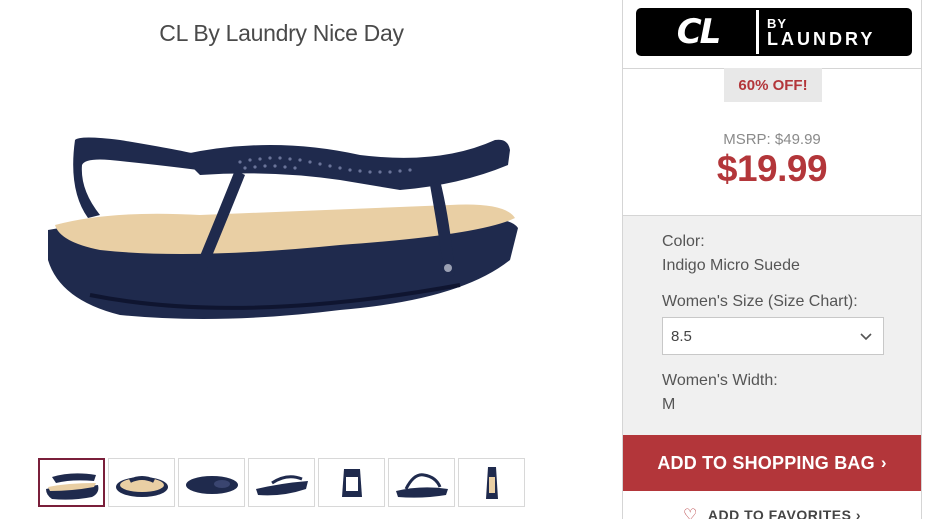  I want to click on add-to-favorites-label: ADD TO FAVORITES ›, so click(784, 513).